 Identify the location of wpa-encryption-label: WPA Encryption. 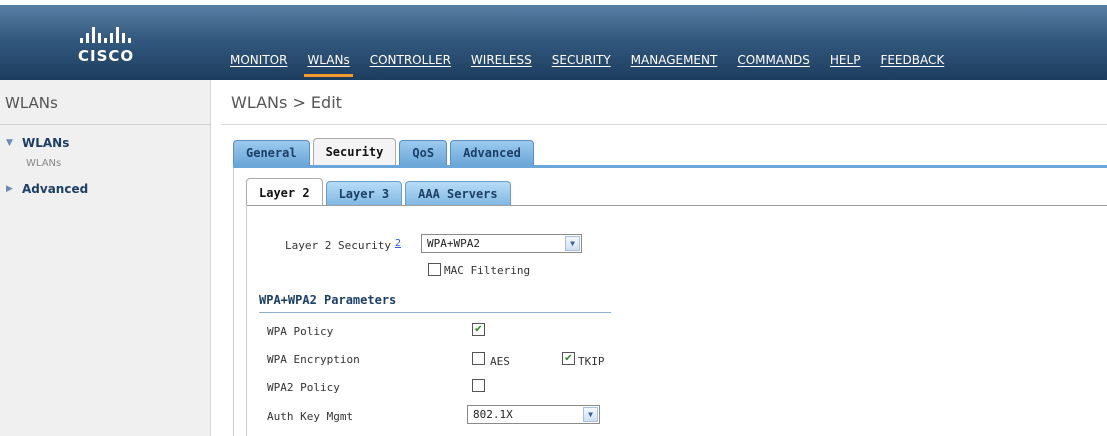
(313, 359).